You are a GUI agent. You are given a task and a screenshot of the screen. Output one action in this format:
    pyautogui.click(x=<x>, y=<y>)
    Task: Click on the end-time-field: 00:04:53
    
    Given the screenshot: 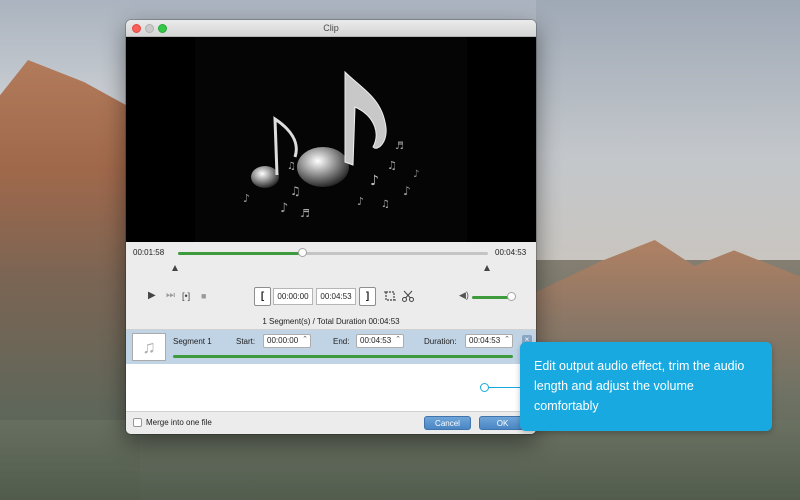 What is the action you would take?
    pyautogui.click(x=336, y=296)
    